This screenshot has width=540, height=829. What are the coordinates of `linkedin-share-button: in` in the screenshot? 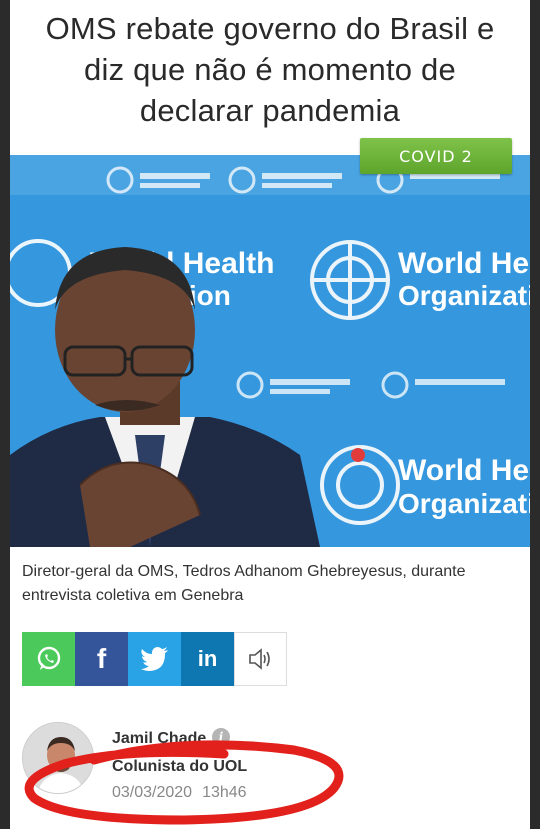 It's located at (207, 659).